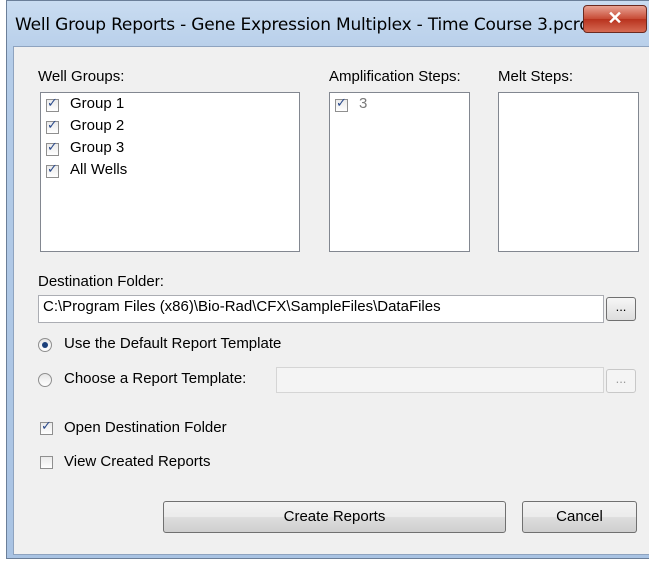 This screenshot has height=561, width=649. What do you see at coordinates (145, 427) in the screenshot?
I see `open-folder-label: Open Destination Folder` at bounding box center [145, 427].